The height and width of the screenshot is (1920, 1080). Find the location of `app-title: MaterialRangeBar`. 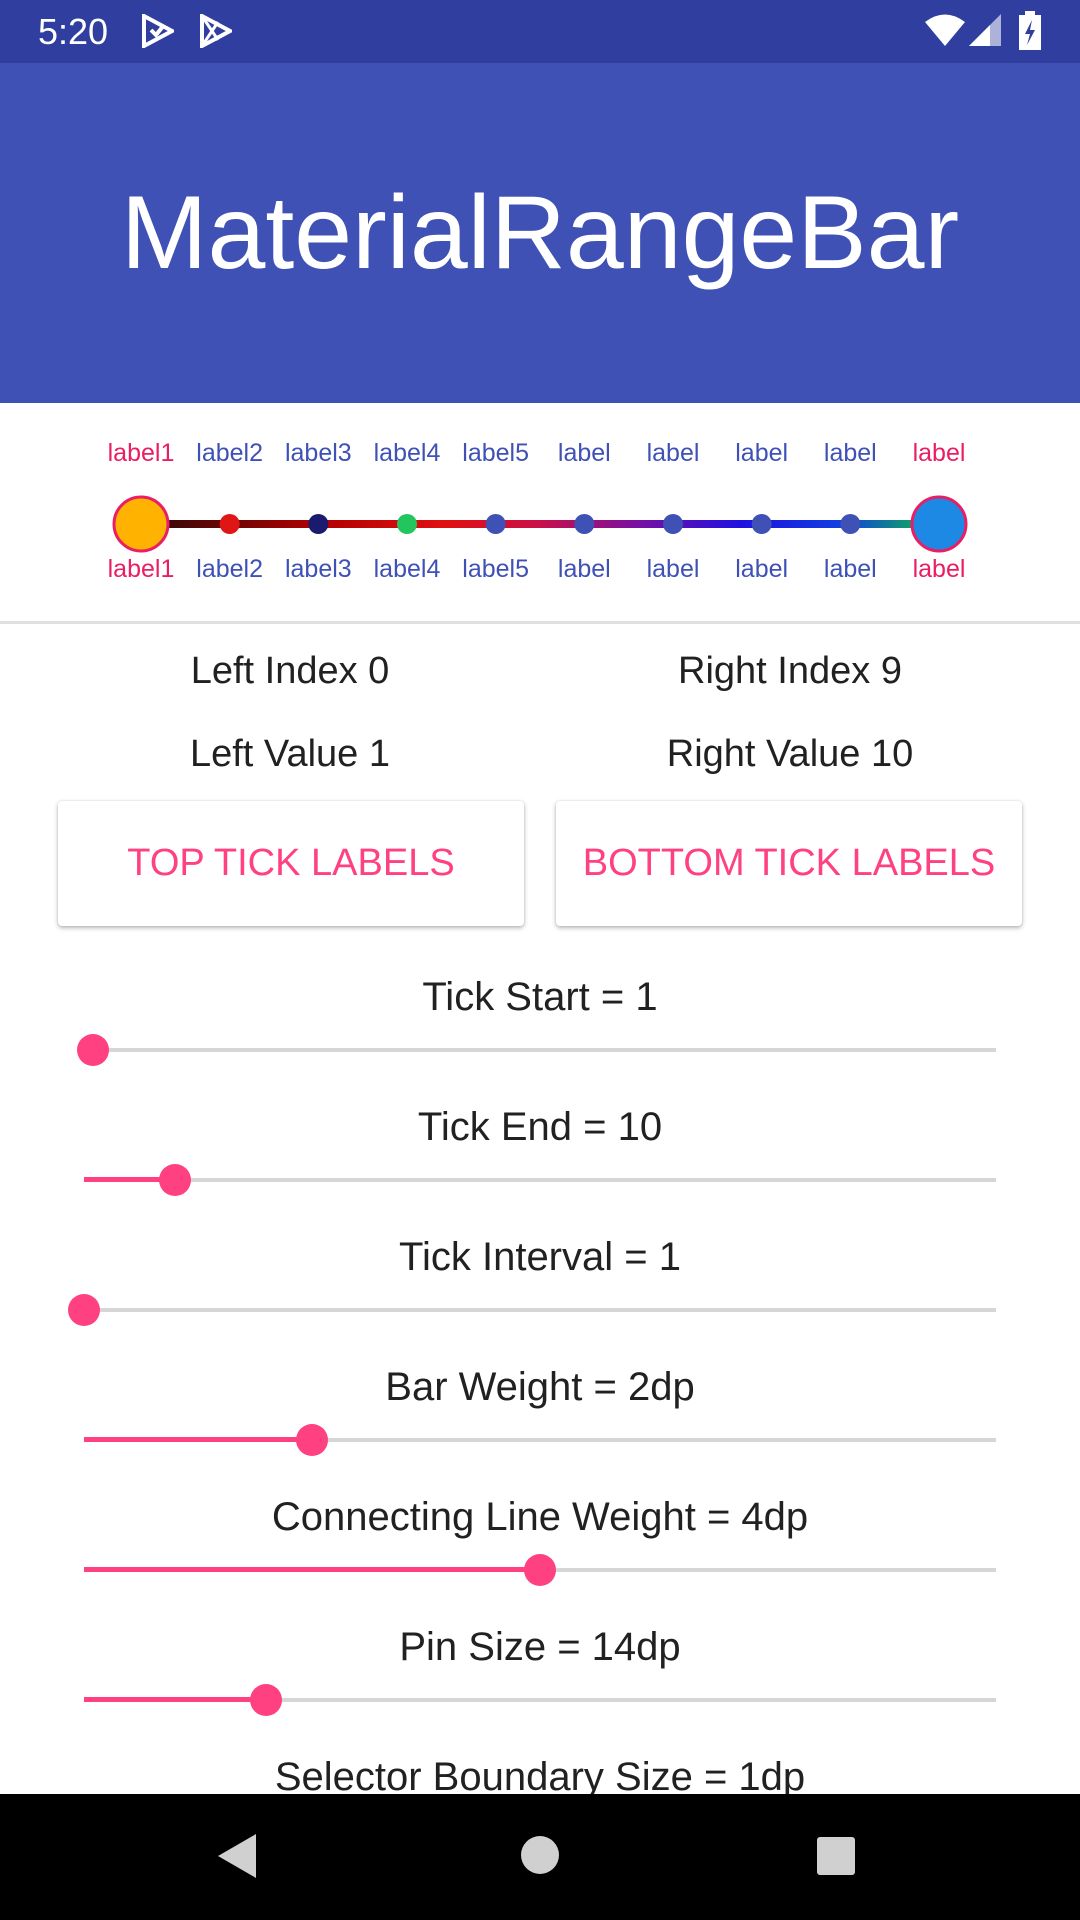

app-title: MaterialRangeBar is located at coordinates (540, 232).